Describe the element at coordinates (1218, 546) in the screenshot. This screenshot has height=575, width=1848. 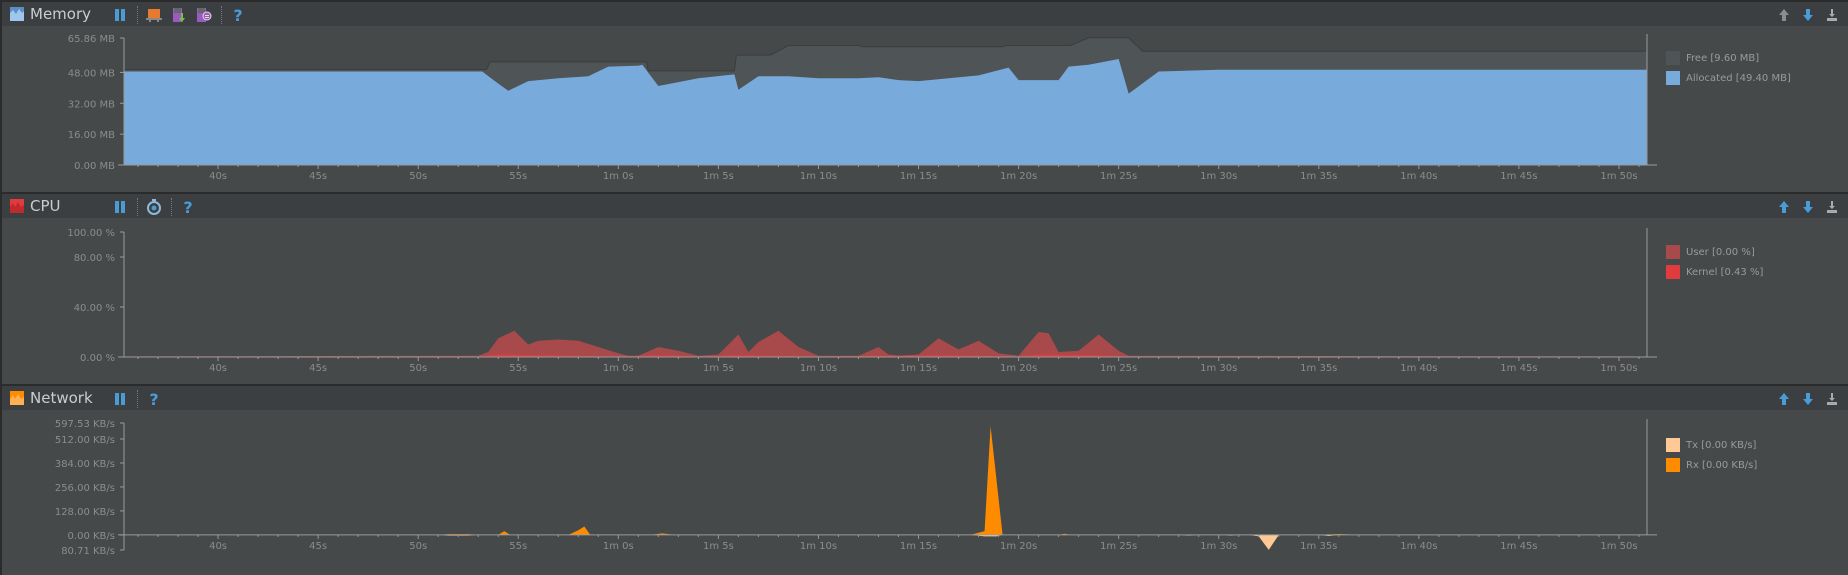
I see `network-x-tick-label: 1m 30s` at that location.